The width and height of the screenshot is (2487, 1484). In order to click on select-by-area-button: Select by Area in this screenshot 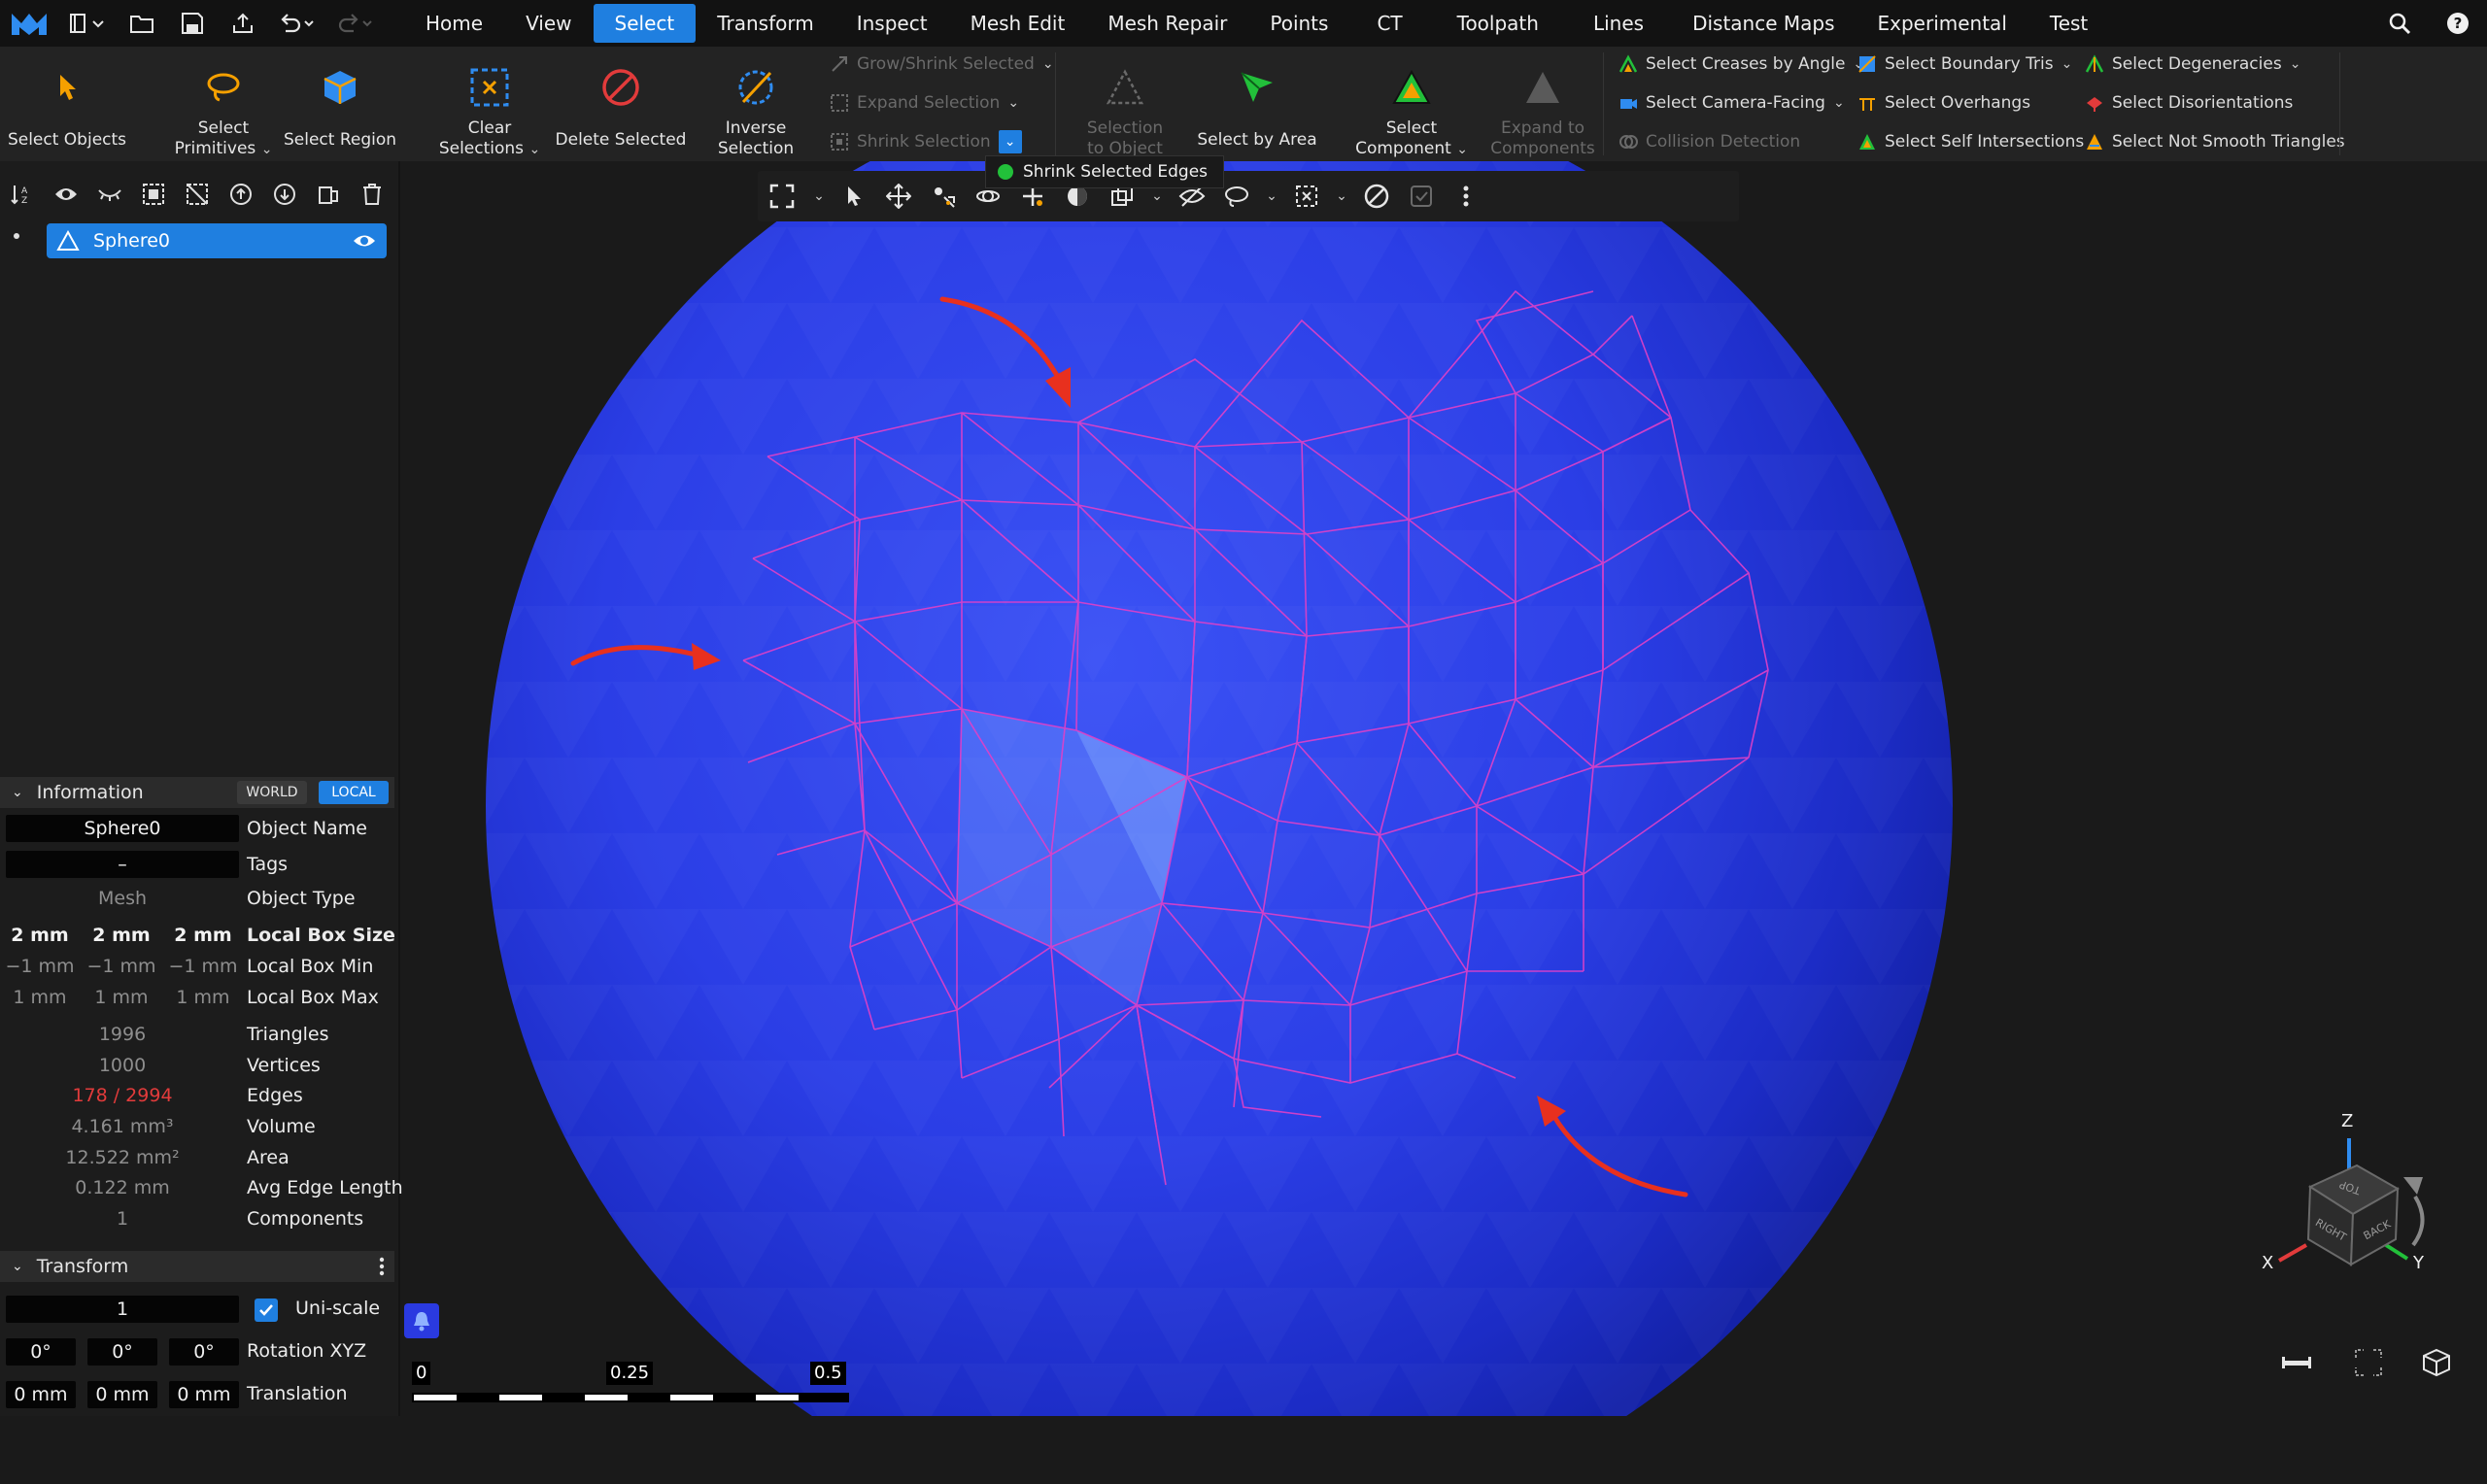, I will do `click(1257, 104)`.